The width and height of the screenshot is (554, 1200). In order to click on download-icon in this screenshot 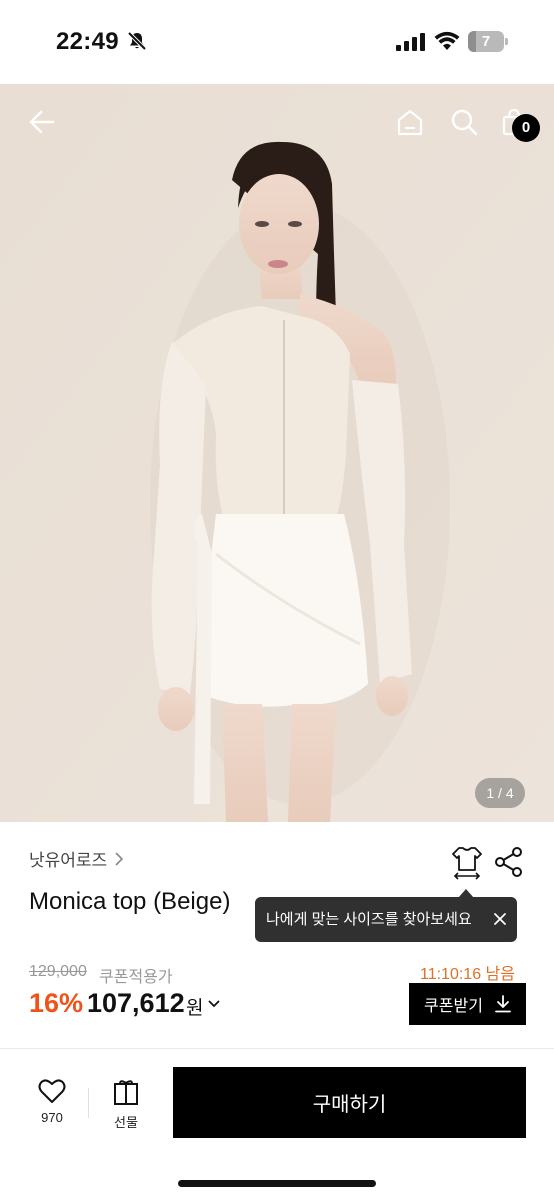, I will do `click(503, 1004)`.